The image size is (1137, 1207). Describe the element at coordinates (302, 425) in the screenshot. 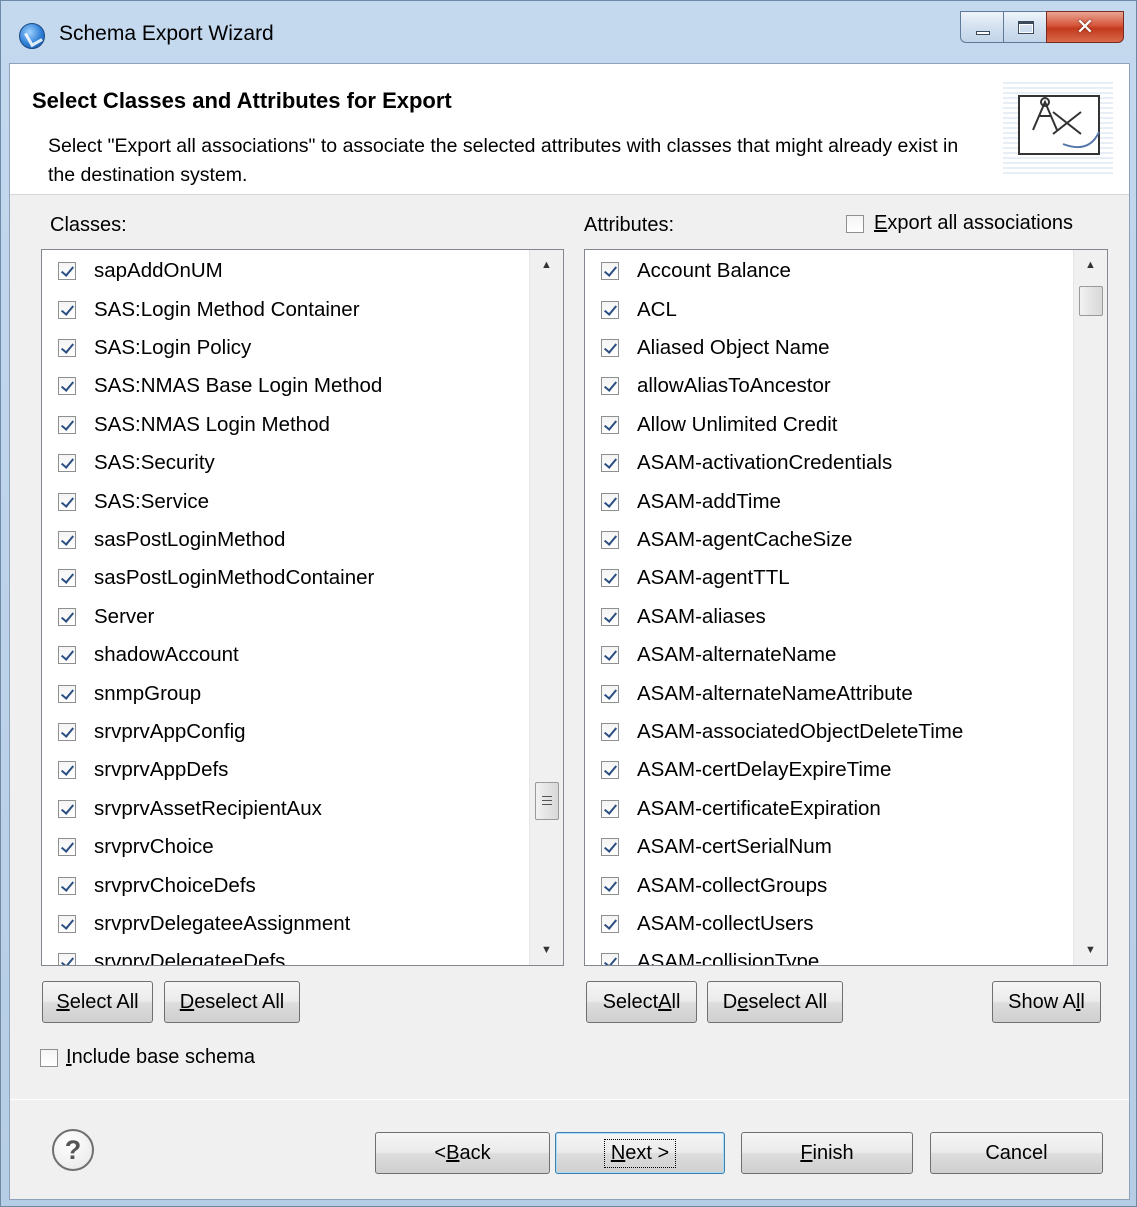

I see `list-item: SAS:NMAS Login Method` at that location.